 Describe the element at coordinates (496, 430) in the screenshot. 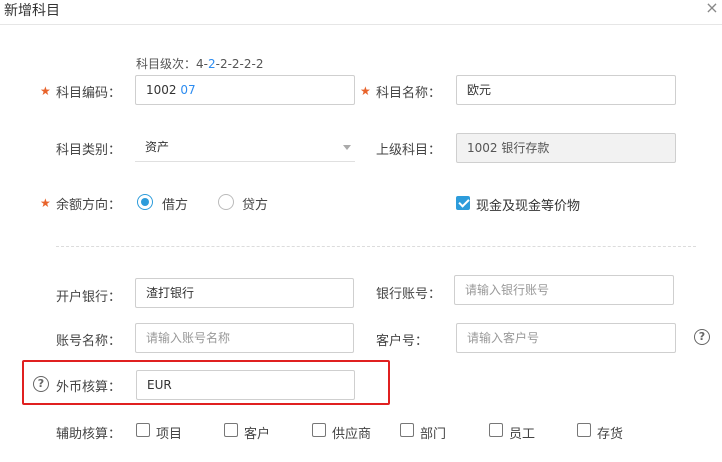

I see `aux-employee-checkbox` at that location.